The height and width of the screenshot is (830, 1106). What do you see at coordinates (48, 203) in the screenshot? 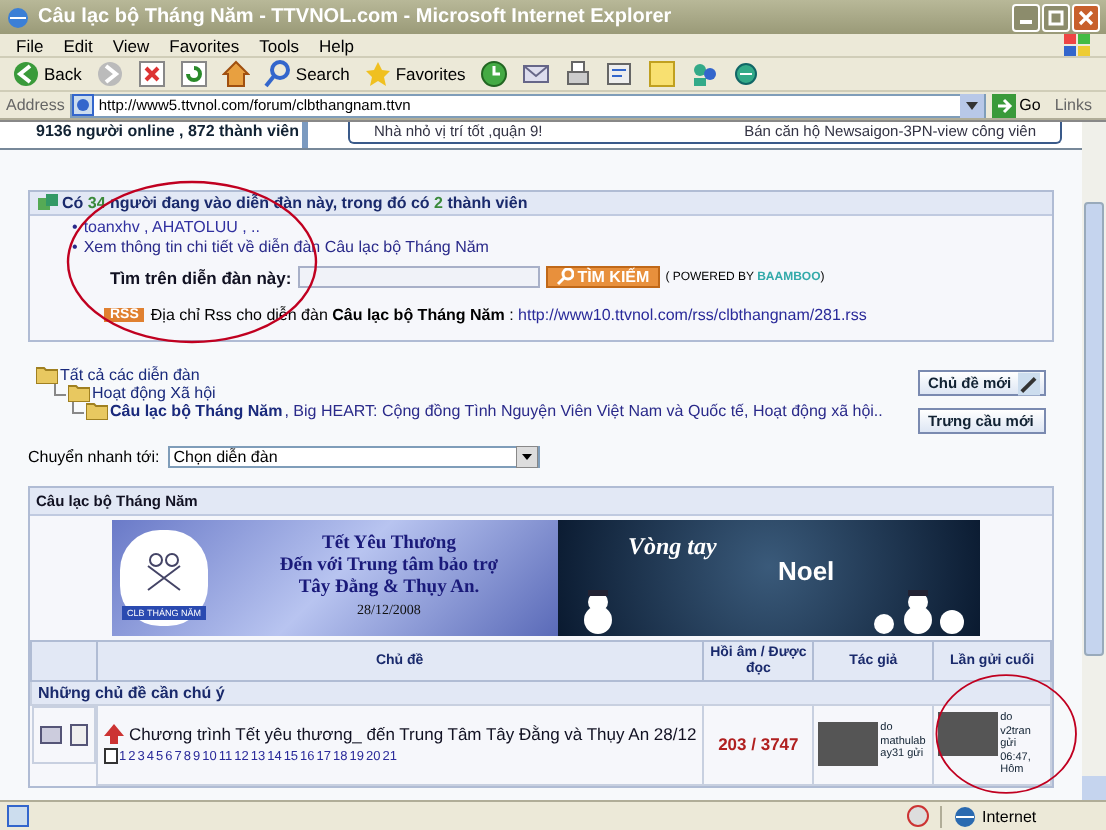
I see `users-icon` at bounding box center [48, 203].